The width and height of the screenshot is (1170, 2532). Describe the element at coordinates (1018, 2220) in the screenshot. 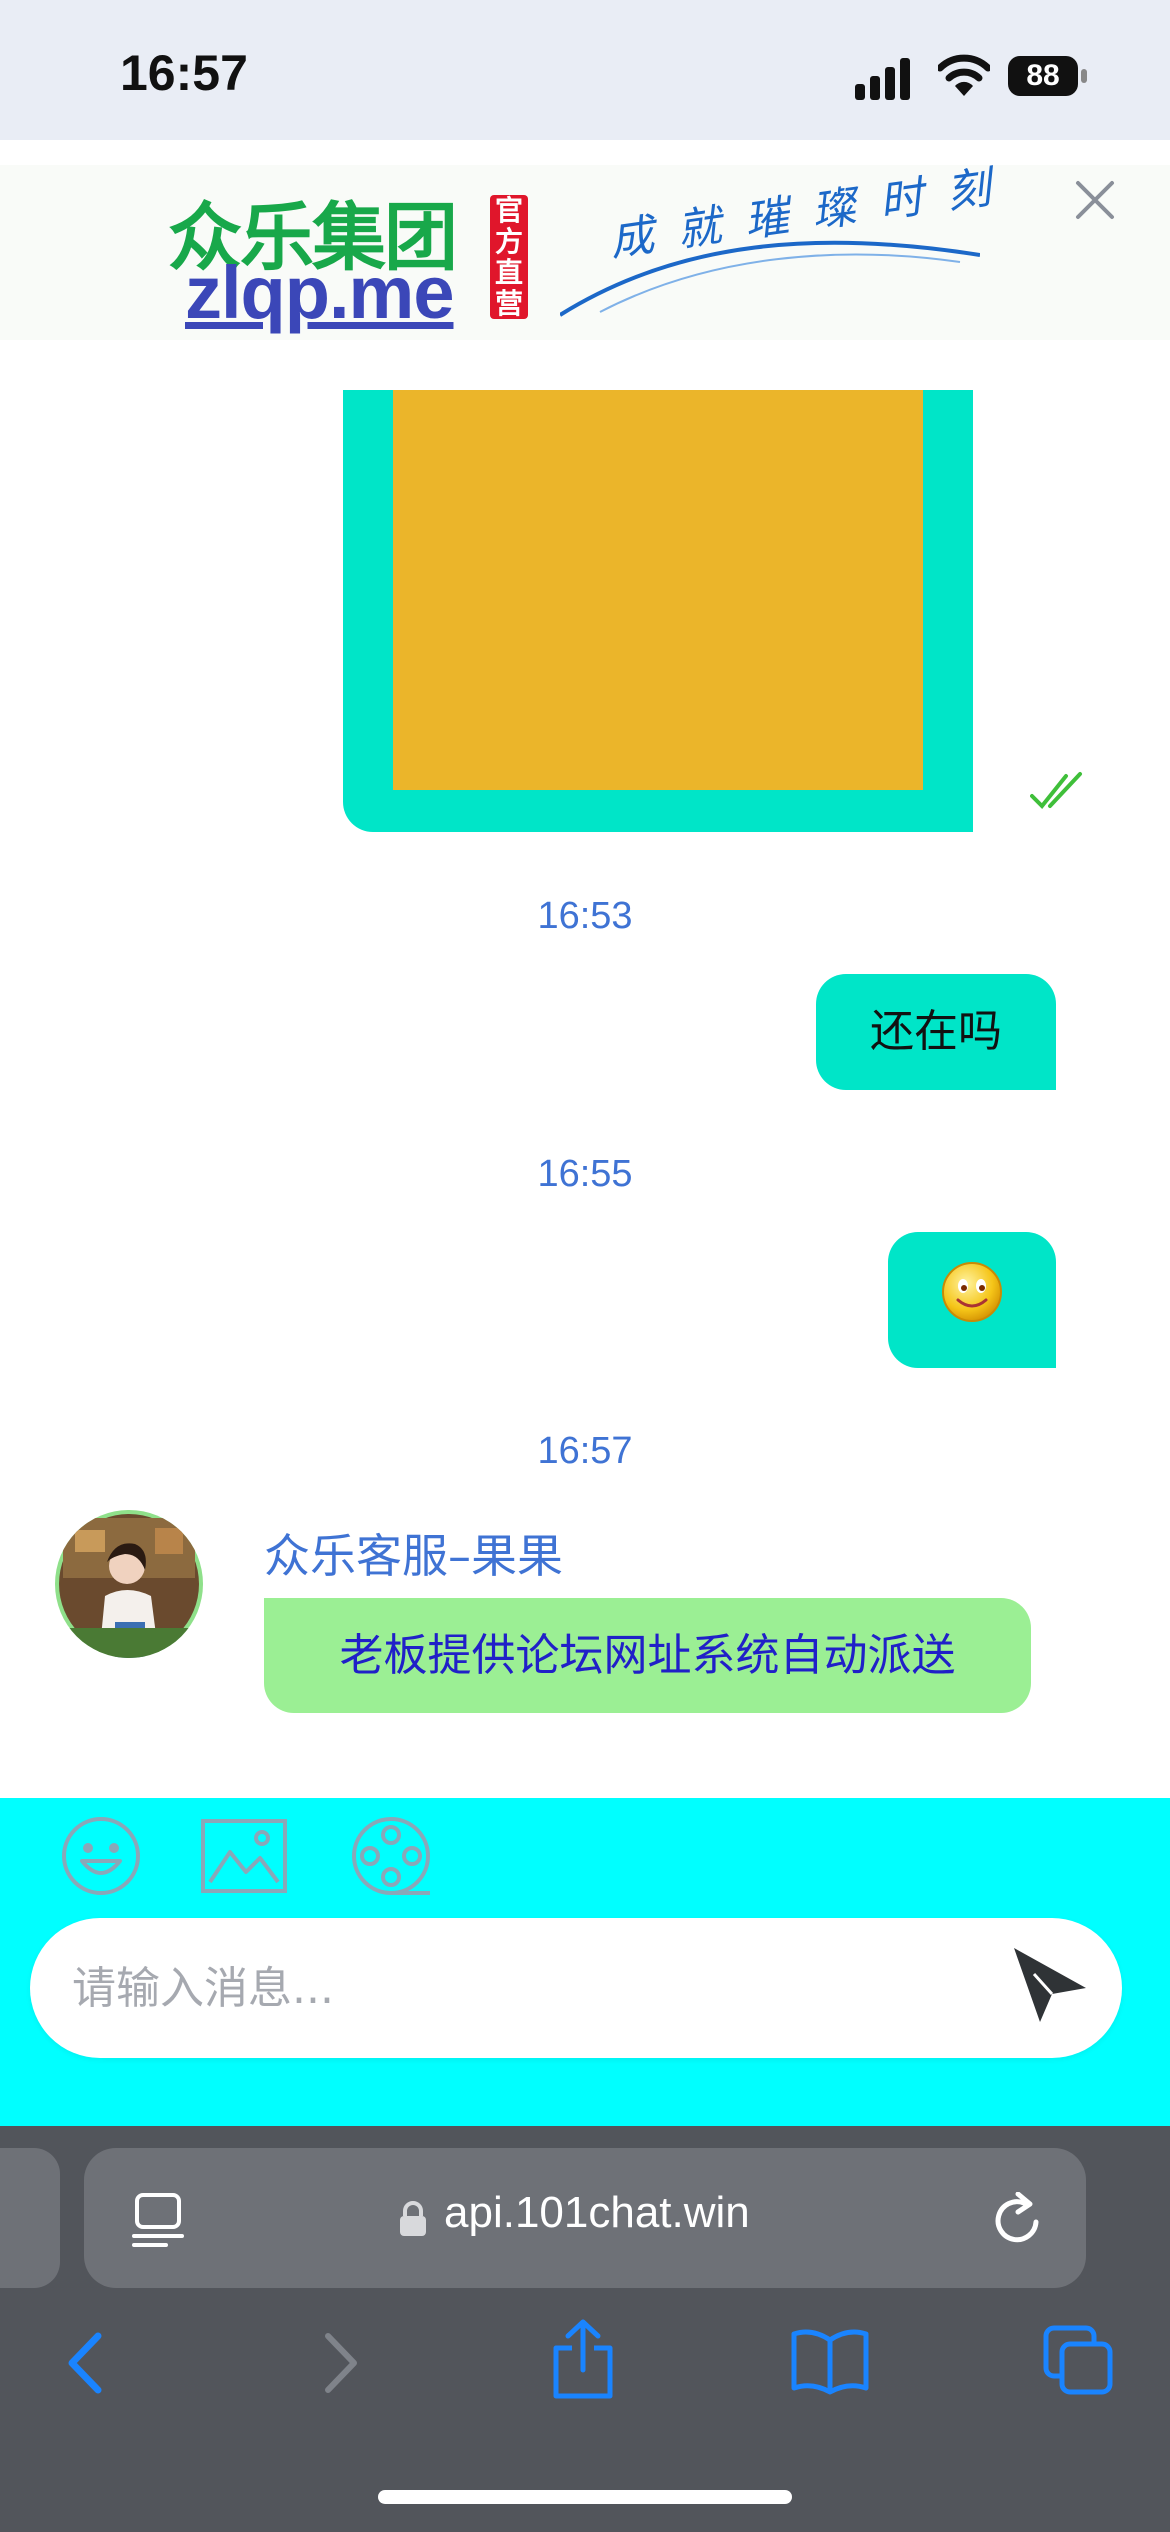

I see `reload-icon` at that location.